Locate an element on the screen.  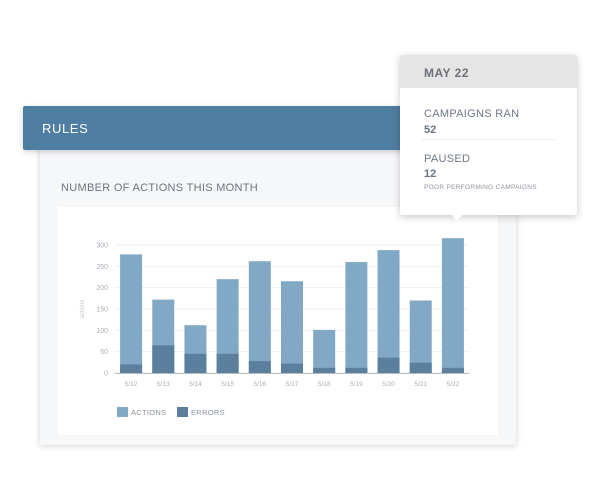
y-tick-label: 300 is located at coordinates (102, 246).